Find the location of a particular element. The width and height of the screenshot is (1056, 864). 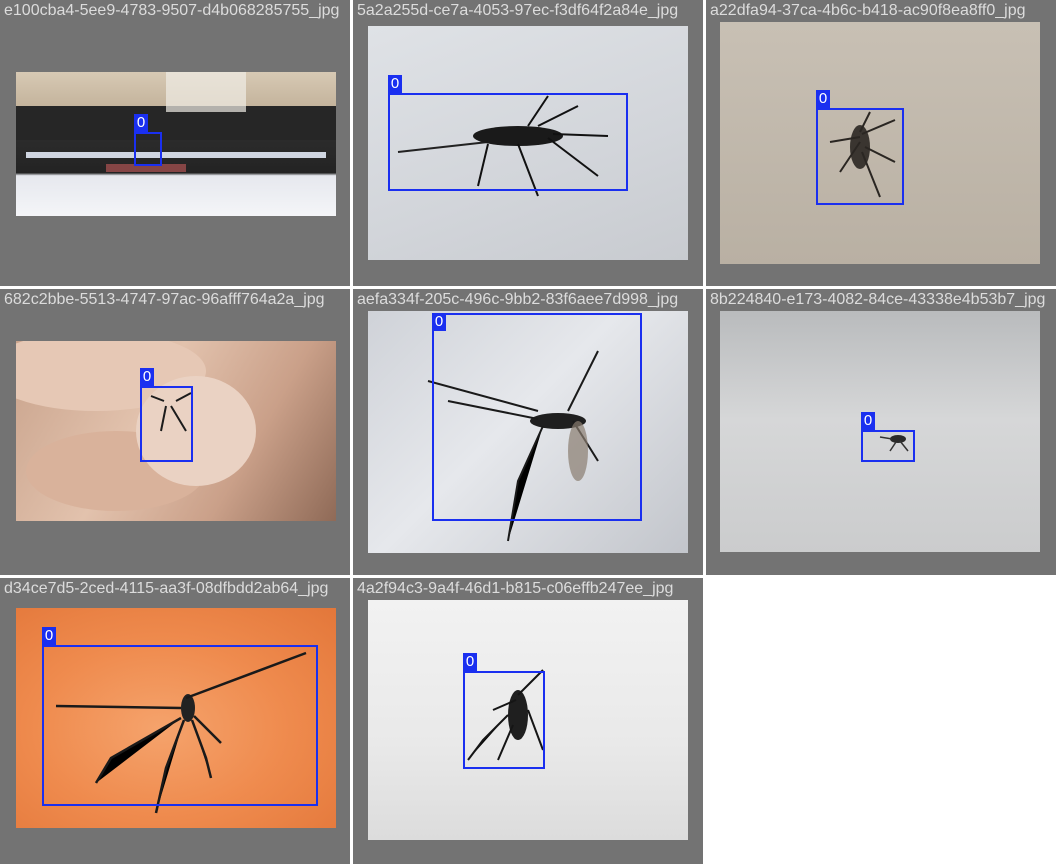

image-filename: 5a2a255d-ce7a-4053-97ec-f3df64f2a84e_jpg is located at coordinates (518, 10).